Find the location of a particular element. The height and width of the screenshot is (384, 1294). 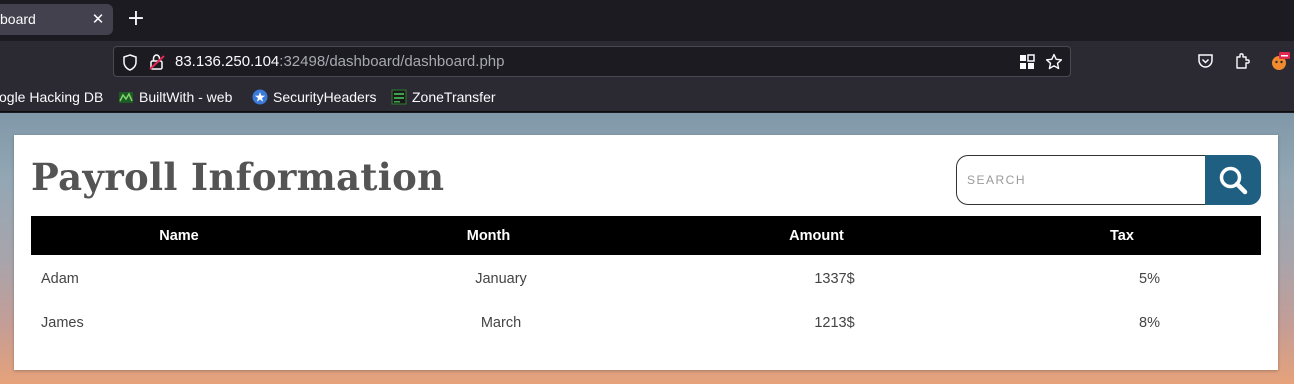

securityheaders-icon is located at coordinates (260, 97).